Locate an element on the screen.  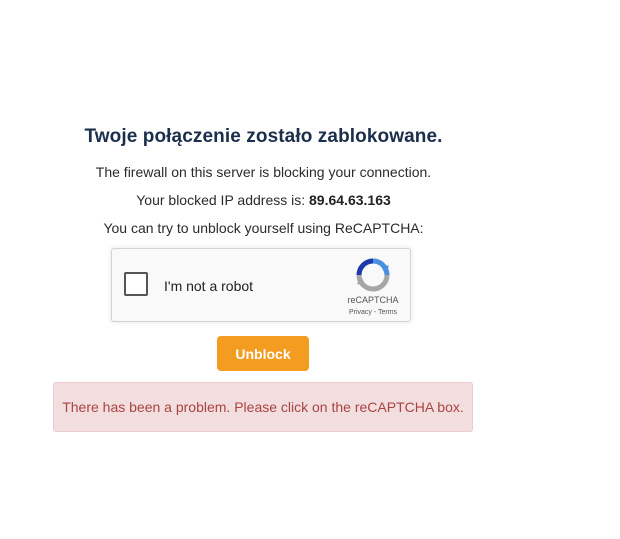
unblock-button: Unblock is located at coordinates (263, 353).